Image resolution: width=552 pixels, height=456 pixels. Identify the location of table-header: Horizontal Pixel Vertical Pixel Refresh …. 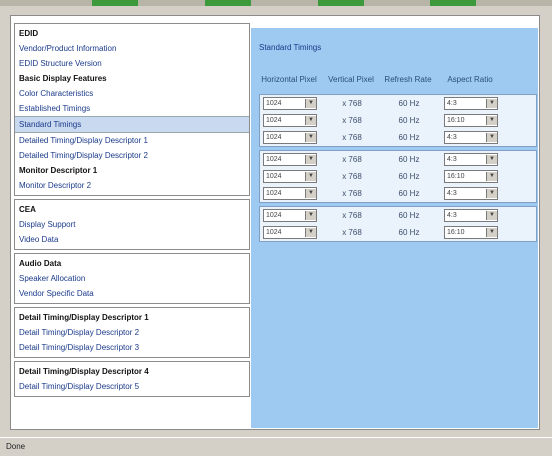
(398, 79).